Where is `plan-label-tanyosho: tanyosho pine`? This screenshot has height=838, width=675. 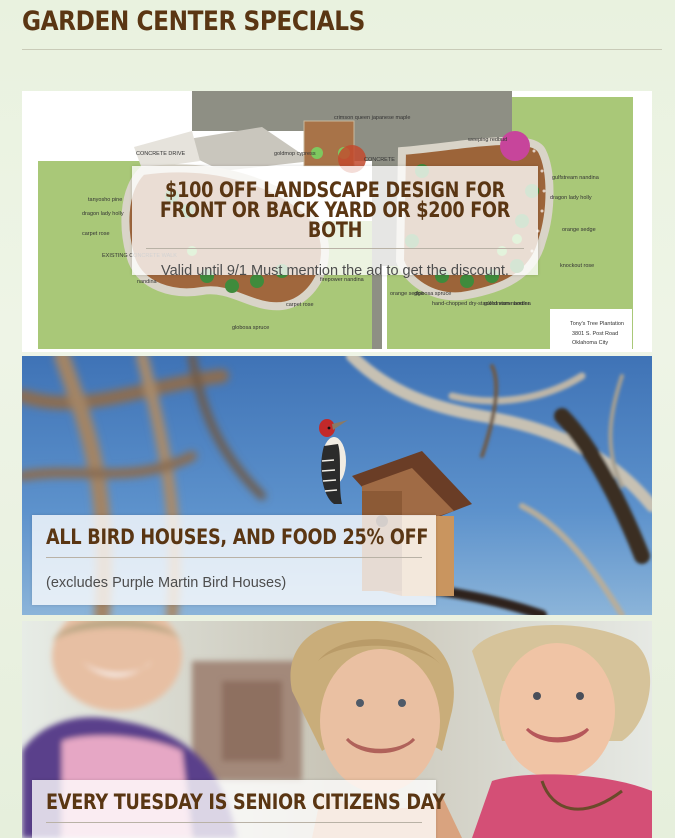 plan-label-tanyosho: tanyosho pine is located at coordinates (105, 200).